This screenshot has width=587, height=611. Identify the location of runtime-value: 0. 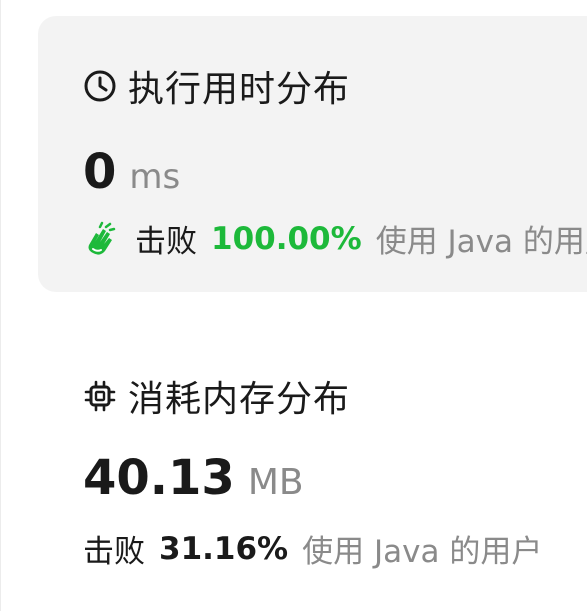
(100, 172).